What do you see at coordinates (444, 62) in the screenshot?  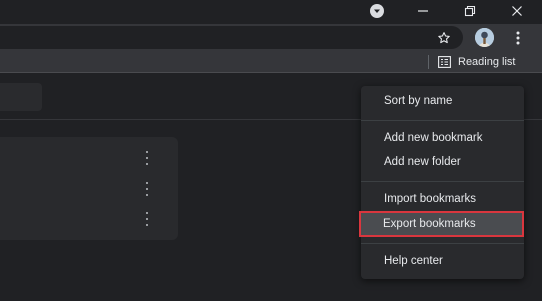 I see `reading-list-icon` at bounding box center [444, 62].